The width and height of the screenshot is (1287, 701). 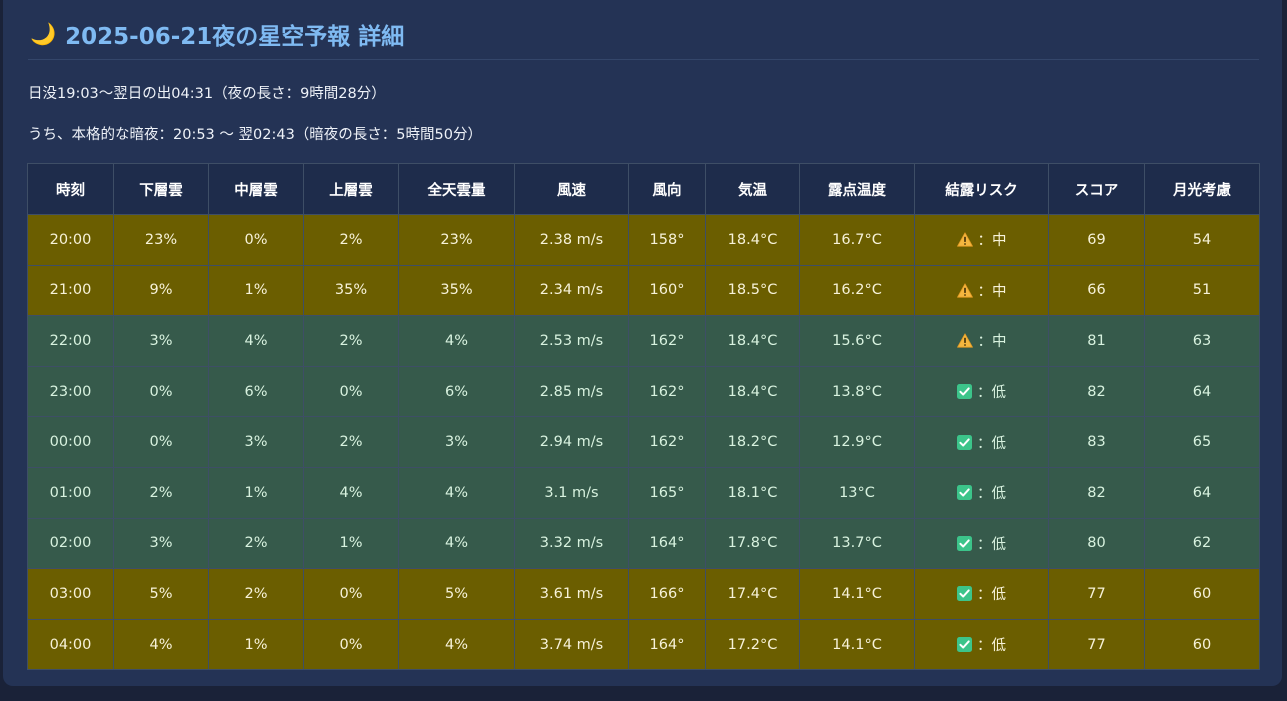 I want to click on title-row: 🌙 2025-06-21夜の星空予報 詳細, so click(x=217, y=34).